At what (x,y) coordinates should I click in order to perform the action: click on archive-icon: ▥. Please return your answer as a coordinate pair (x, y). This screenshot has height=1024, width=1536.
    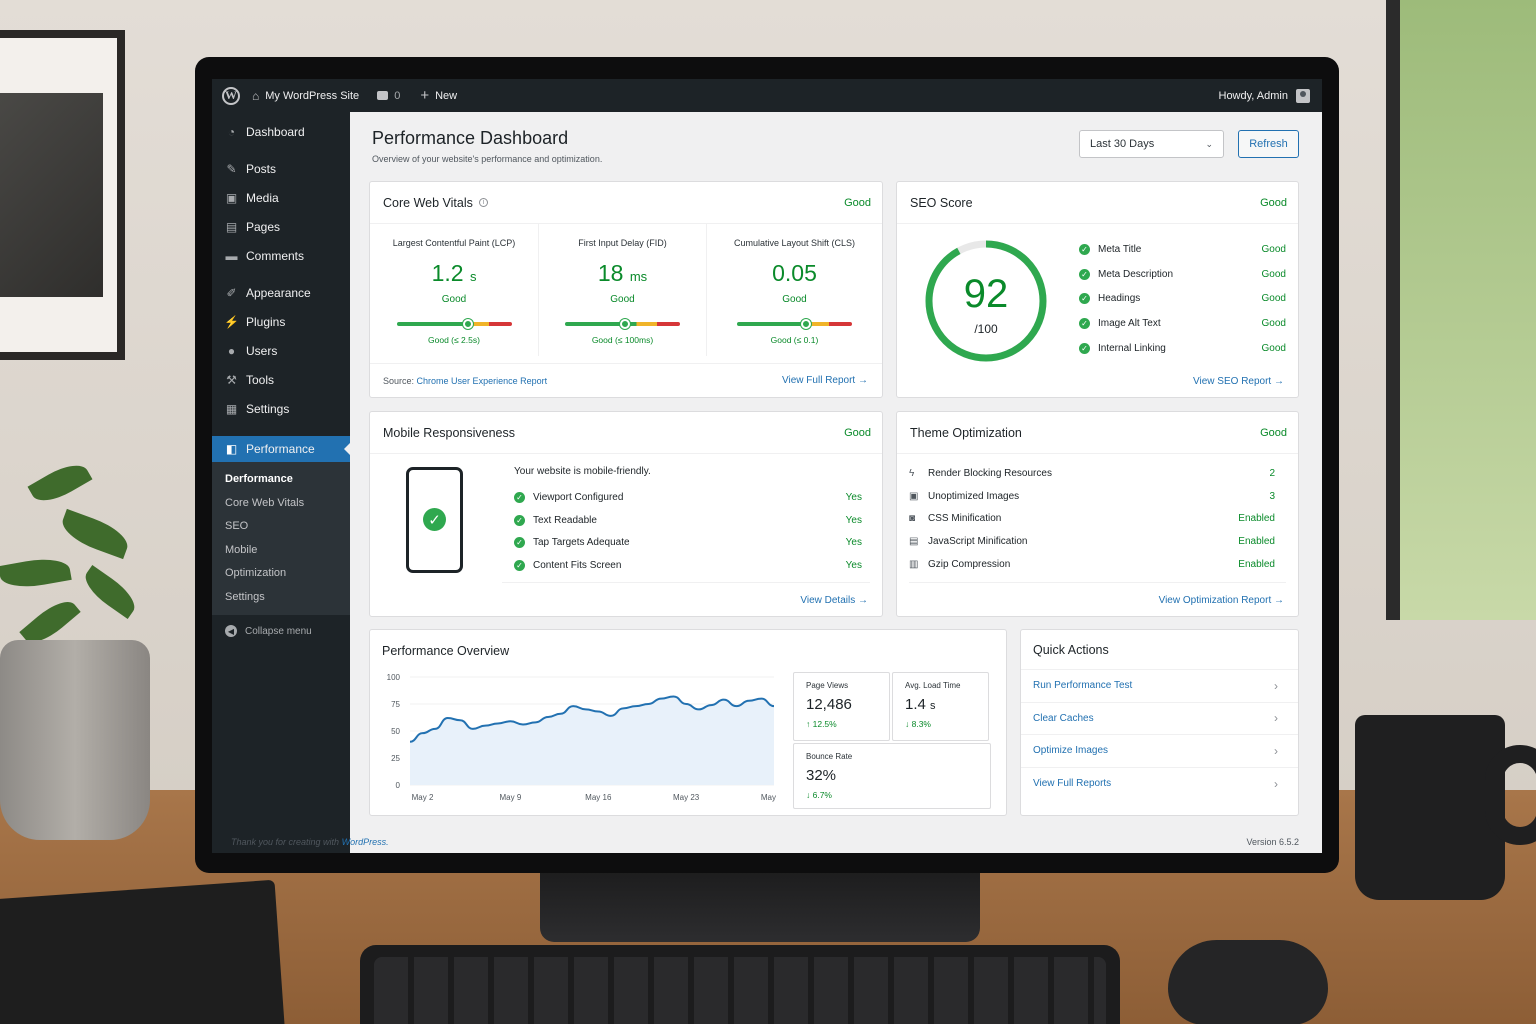
    Looking at the image, I should click on (914, 564).